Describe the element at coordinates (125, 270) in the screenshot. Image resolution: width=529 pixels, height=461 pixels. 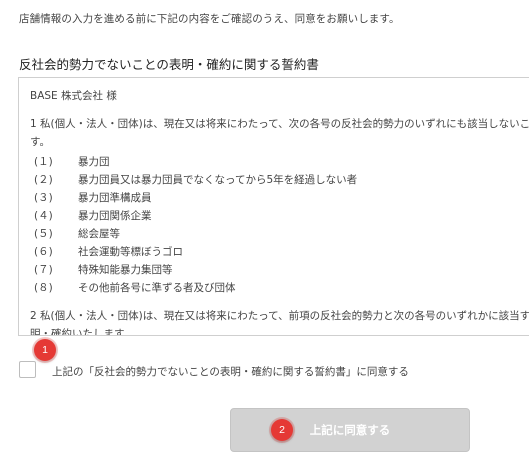
I see `terms-item-text: 特殊知能暴力集団等` at that location.